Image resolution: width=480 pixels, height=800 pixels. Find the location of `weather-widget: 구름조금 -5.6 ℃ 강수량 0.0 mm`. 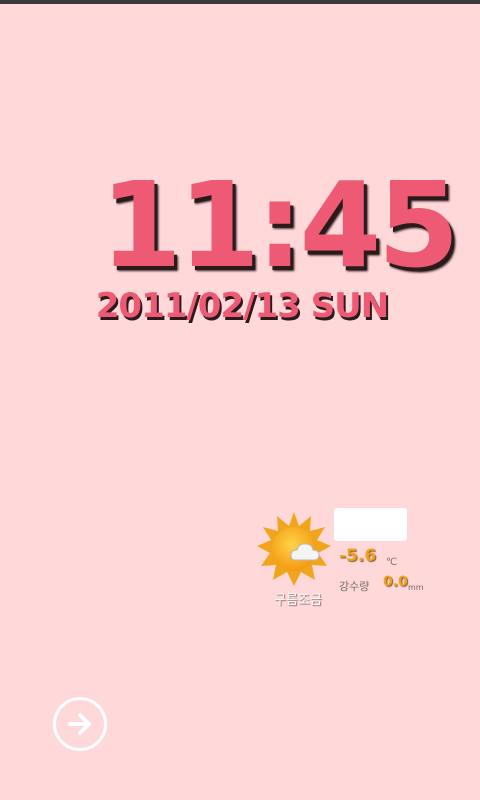

weather-widget: 구름조금 -5.6 ℃ 강수량 0.0 mm is located at coordinates (345, 557).